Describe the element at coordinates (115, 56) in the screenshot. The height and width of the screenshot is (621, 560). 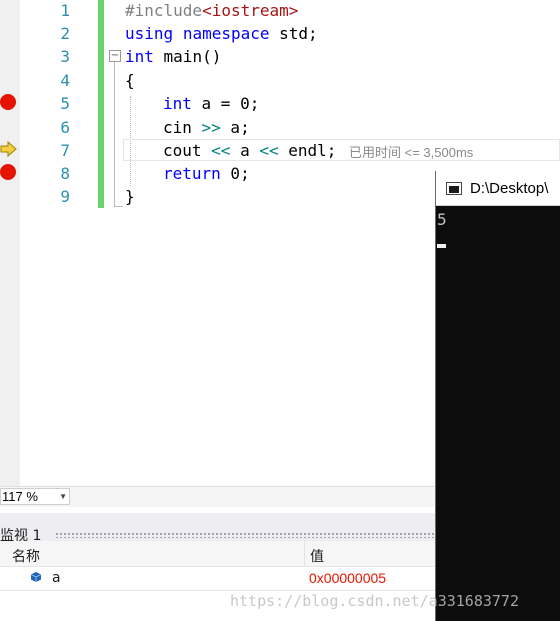
I see `collapse-toggle: −` at that location.